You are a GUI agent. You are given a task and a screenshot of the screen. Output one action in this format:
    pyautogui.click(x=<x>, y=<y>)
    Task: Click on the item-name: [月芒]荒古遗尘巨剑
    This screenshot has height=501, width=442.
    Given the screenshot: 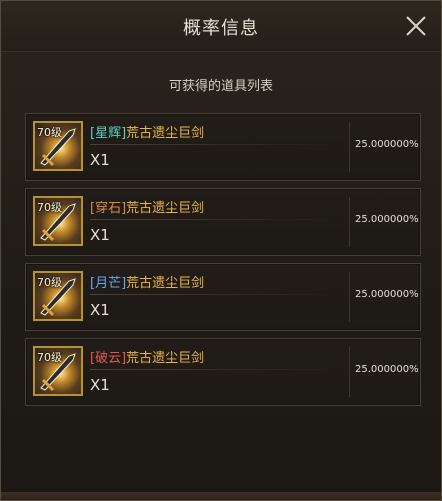 What is the action you would take?
    pyautogui.click(x=147, y=281)
    